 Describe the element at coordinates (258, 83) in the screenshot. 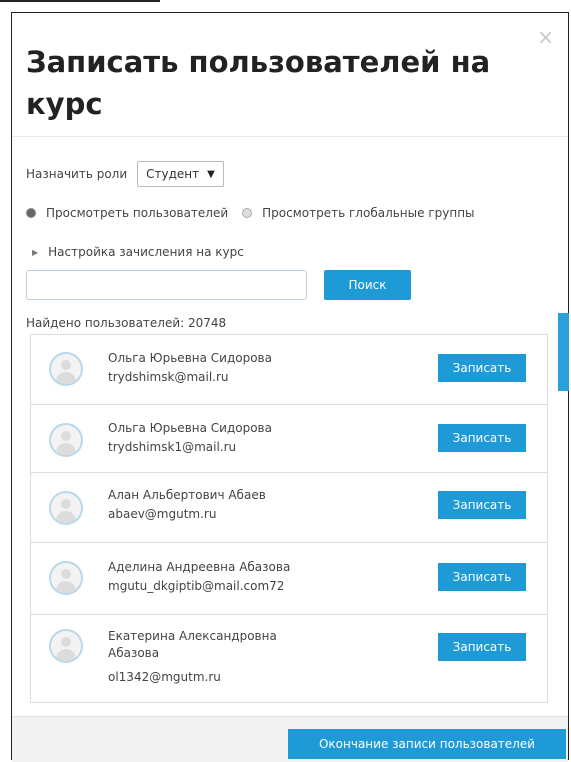

I see `dialog-title: Записать пользователей на курс` at that location.